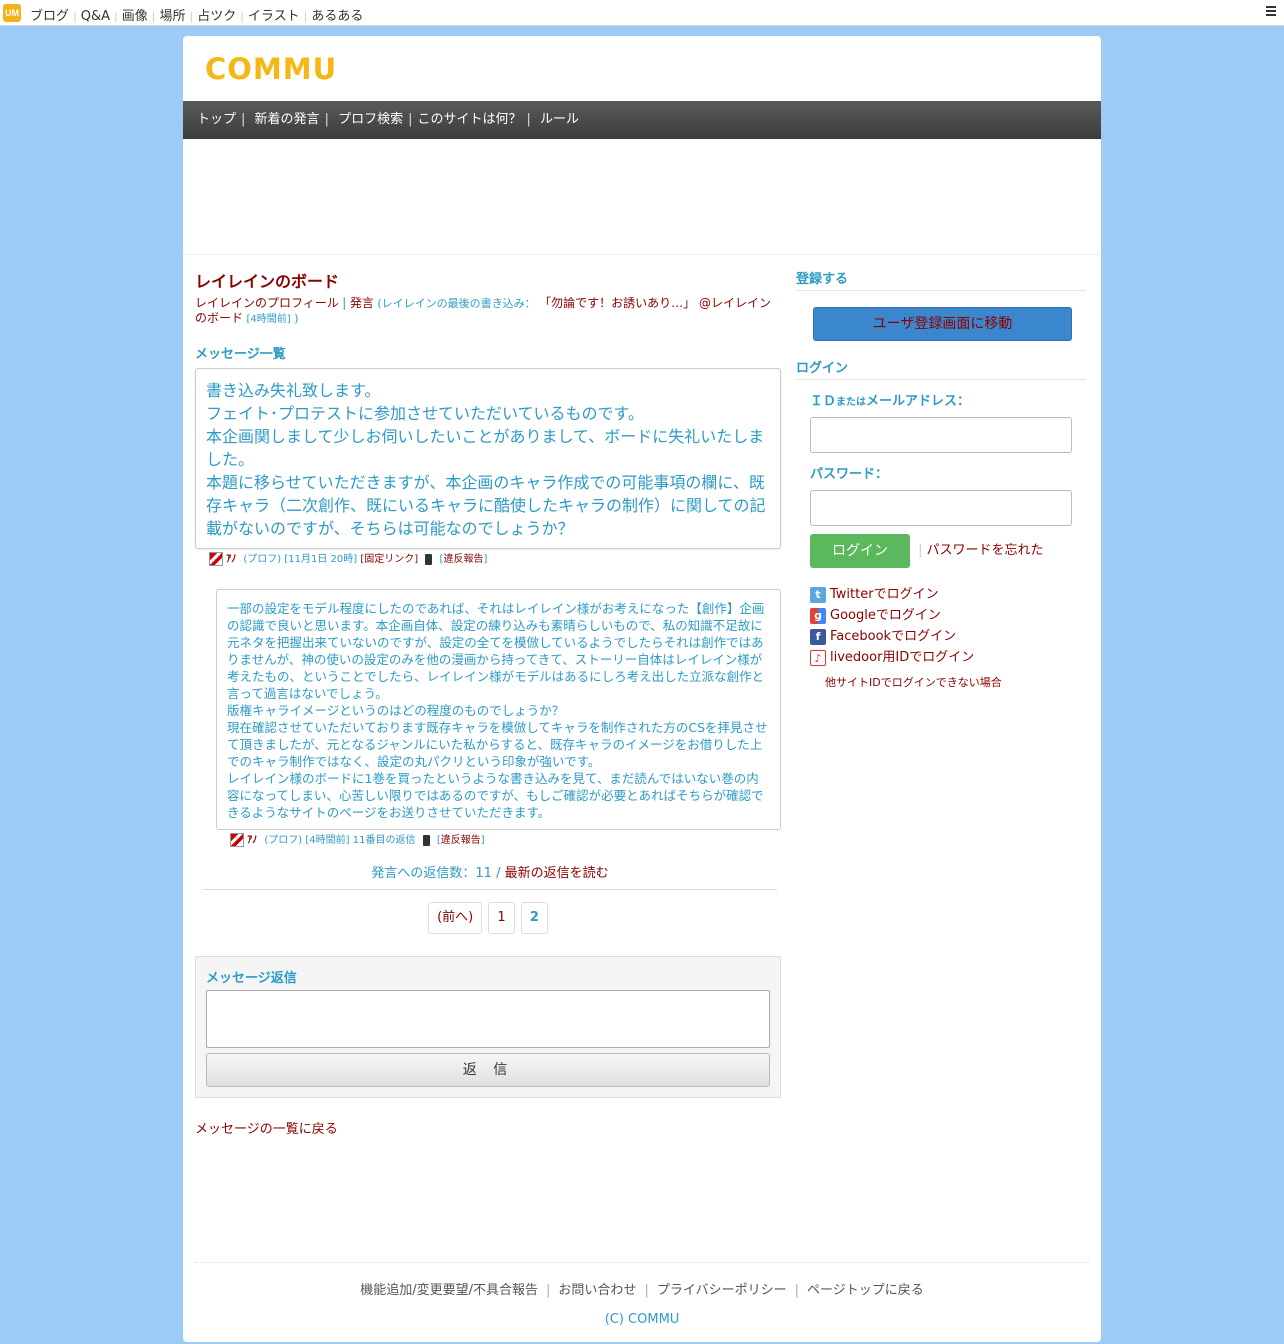 This screenshot has width=1284, height=1344. Describe the element at coordinates (559, 119) in the screenshot. I see `gnav-rules: ルール` at that location.